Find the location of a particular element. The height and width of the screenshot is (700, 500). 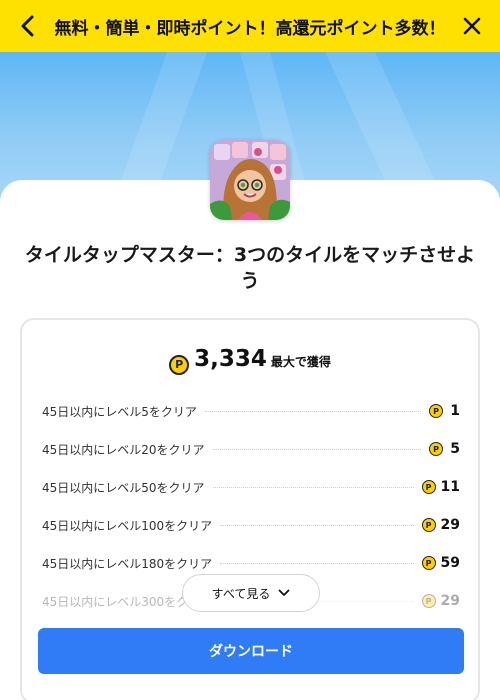

total-reward: P 3,334 最大で獲得 is located at coordinates (250, 360).